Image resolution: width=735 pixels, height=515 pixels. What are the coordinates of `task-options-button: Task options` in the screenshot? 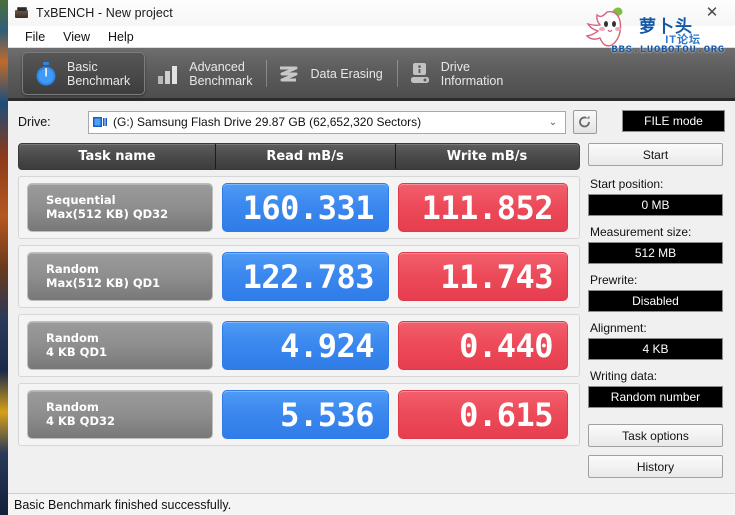 It's located at (655, 435).